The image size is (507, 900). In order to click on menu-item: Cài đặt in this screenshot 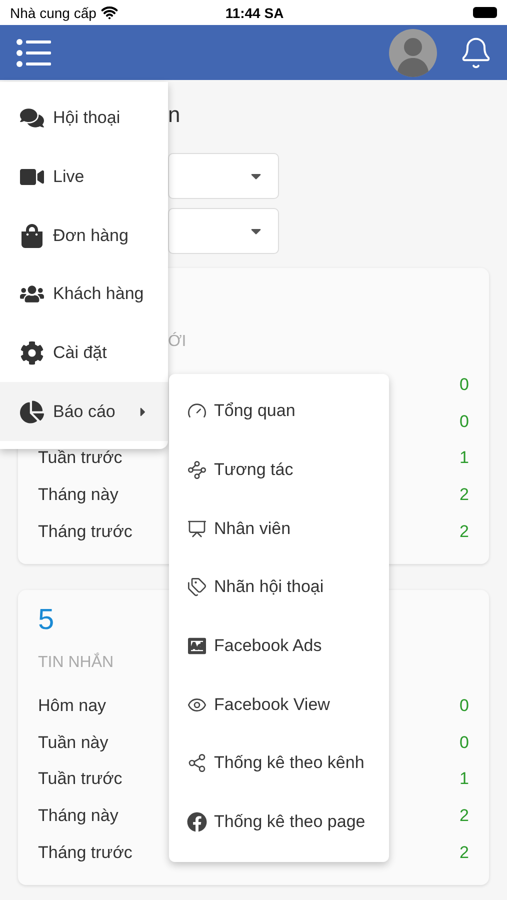, I will do `click(84, 353)`.